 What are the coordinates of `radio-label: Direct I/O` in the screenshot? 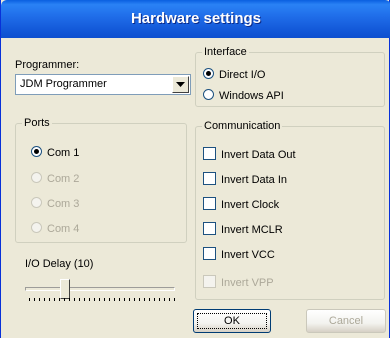 It's located at (242, 75).